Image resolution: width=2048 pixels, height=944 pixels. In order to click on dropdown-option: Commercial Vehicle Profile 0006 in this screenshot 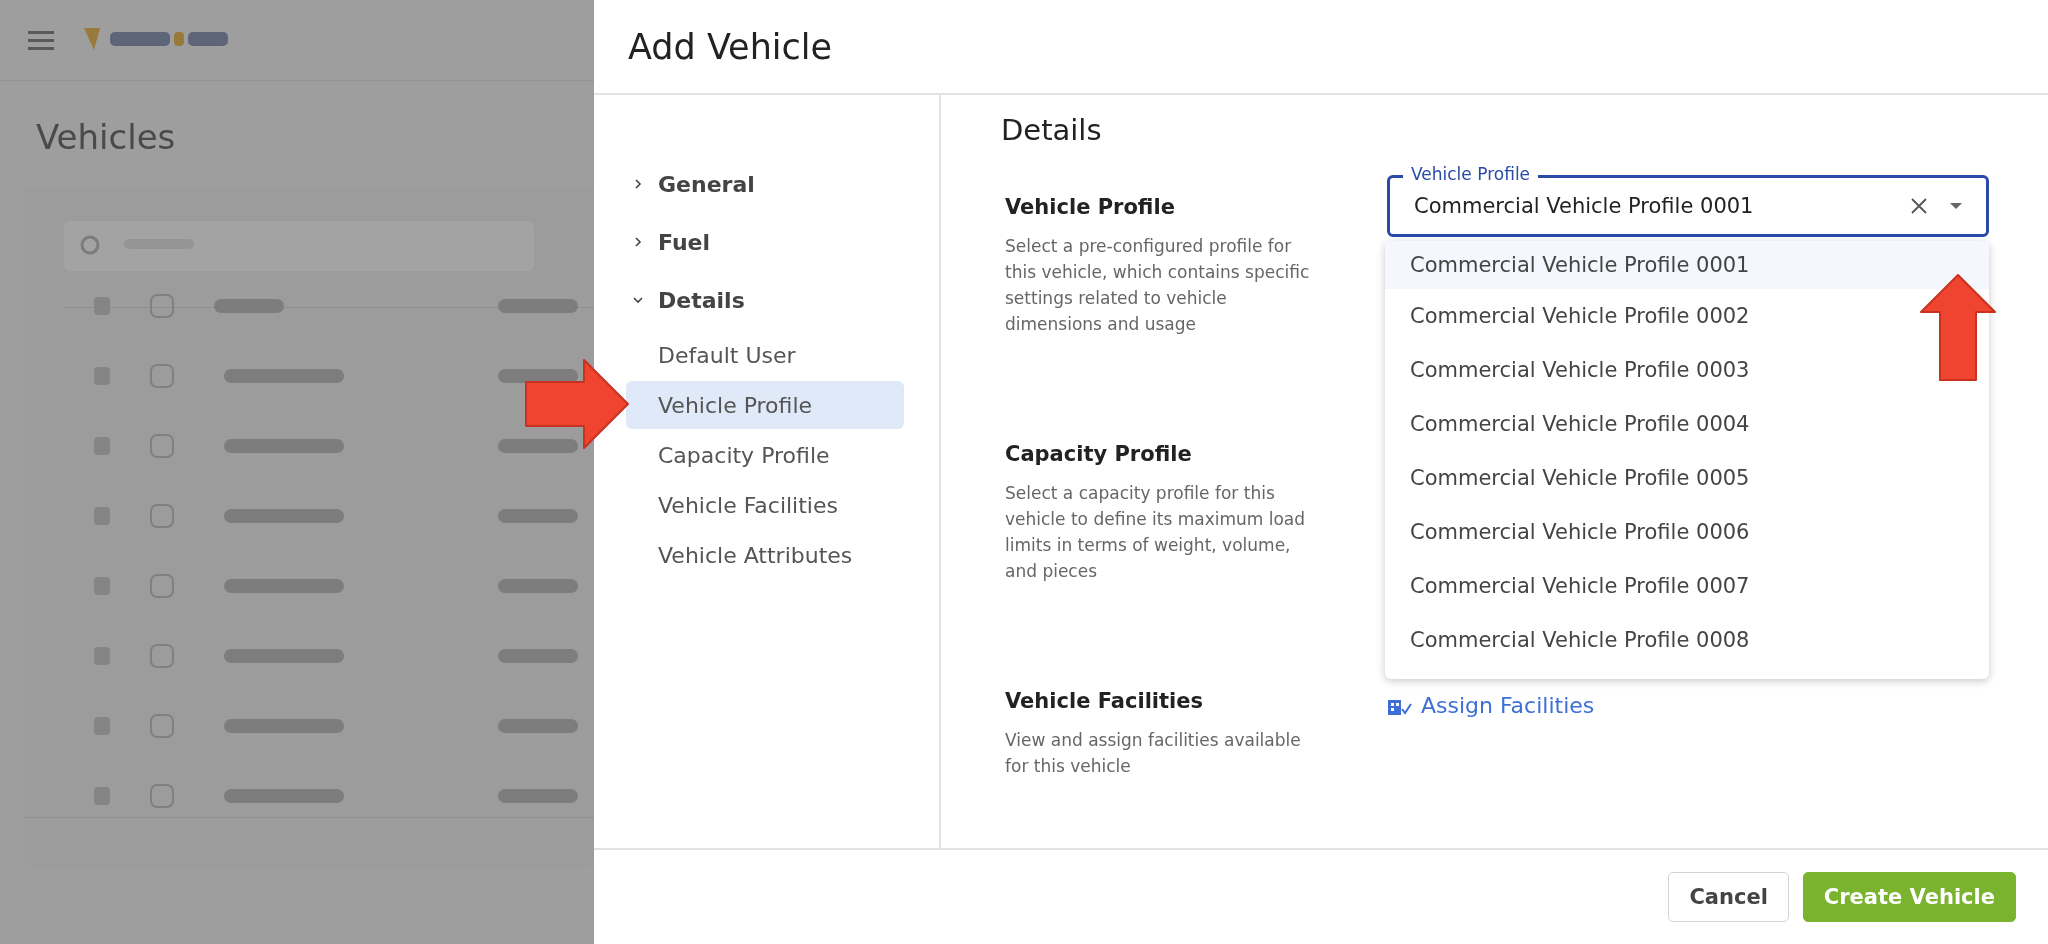, I will do `click(1687, 532)`.